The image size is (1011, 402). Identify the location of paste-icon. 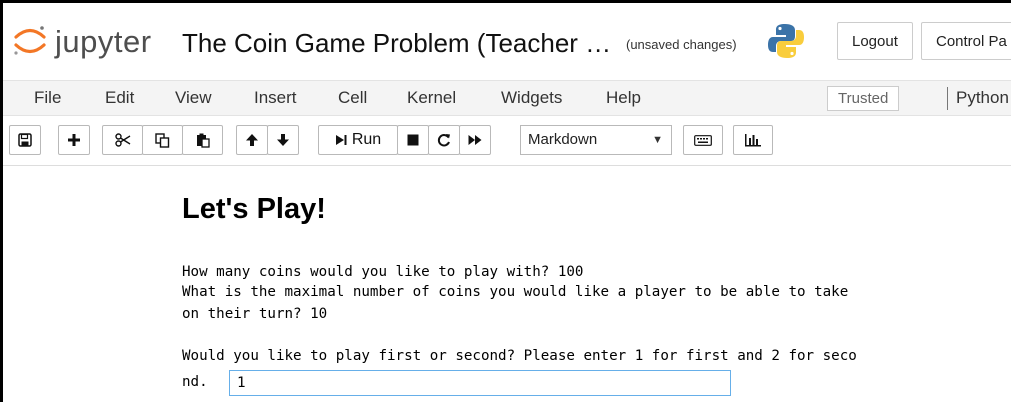
(203, 140).